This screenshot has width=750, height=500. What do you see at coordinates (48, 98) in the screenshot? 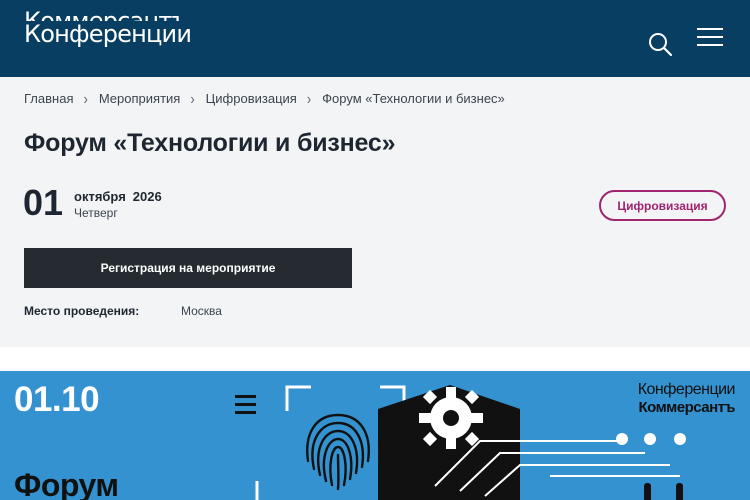
I see `breadcrumb-home: Главная` at bounding box center [48, 98].